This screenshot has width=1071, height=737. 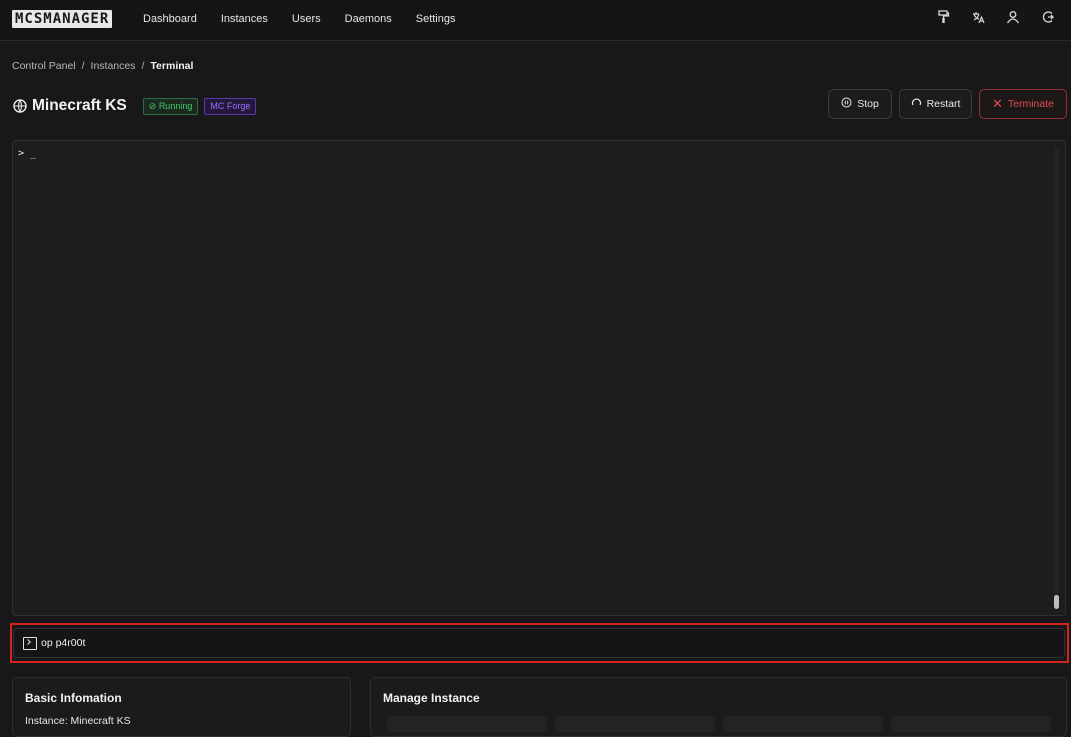 I want to click on nav-dashboard: Dashboard, so click(x=170, y=19).